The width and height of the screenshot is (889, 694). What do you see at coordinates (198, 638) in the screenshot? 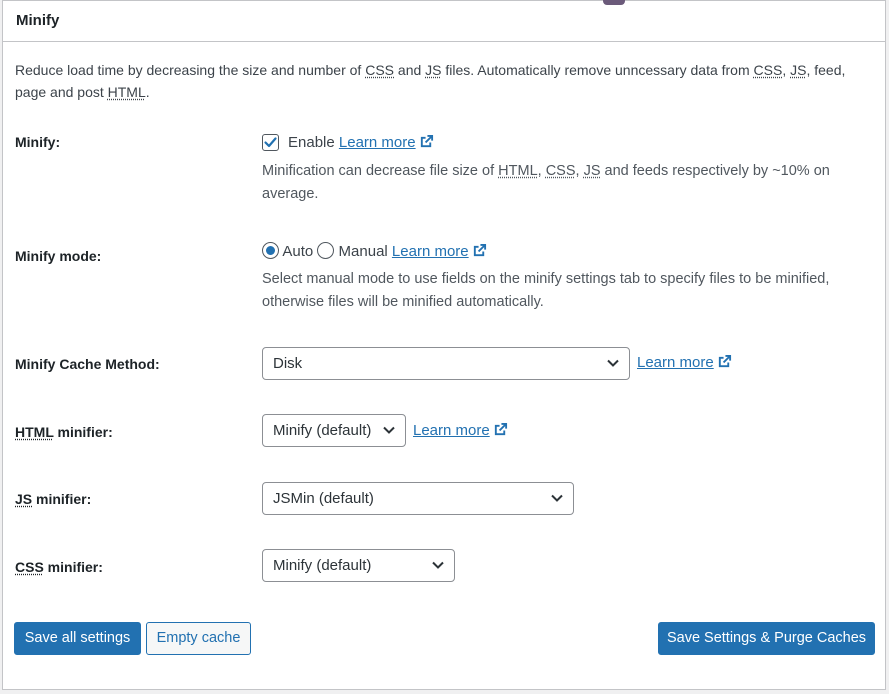
I see `empty-cache-button: Empty cache` at bounding box center [198, 638].